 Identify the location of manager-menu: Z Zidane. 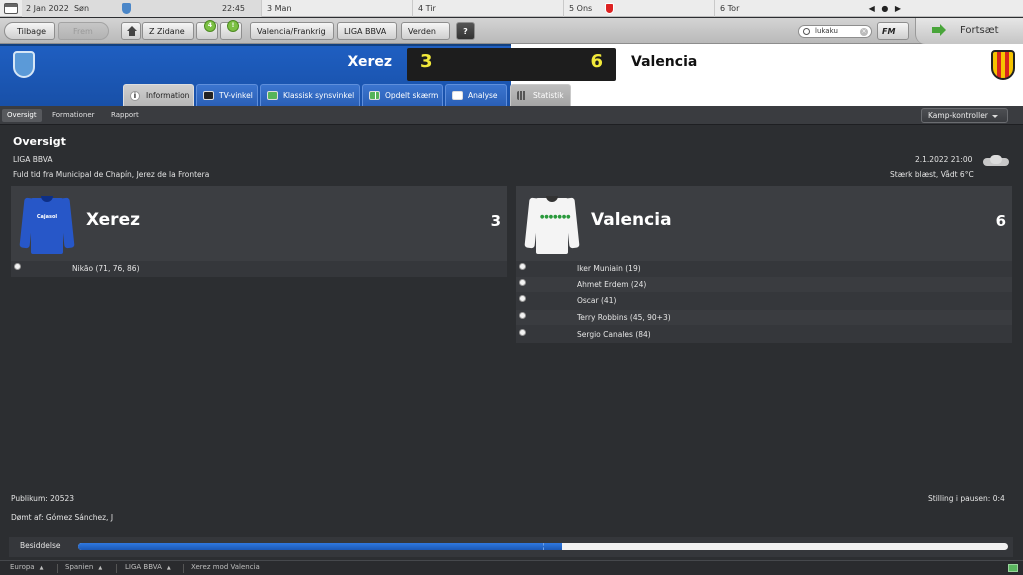
(168, 36).